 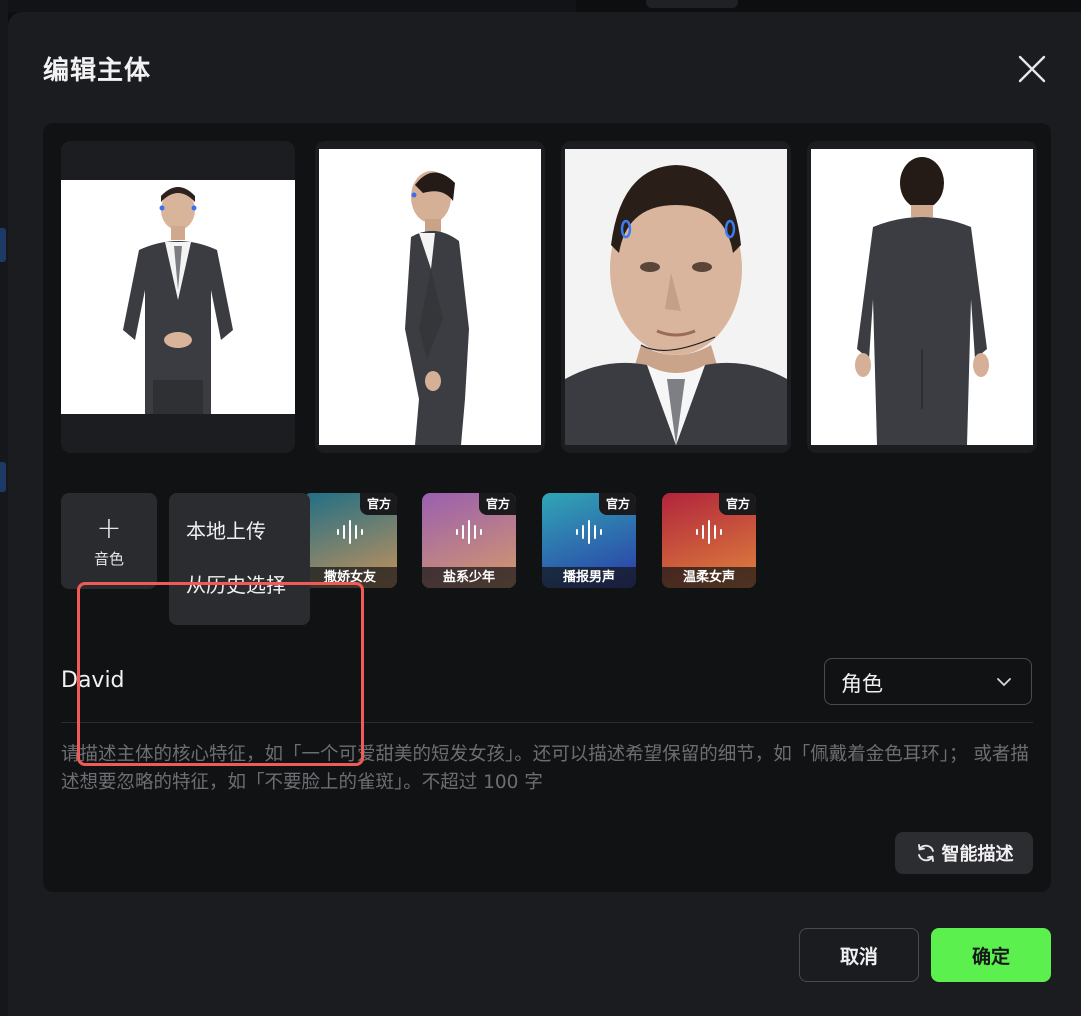 I want to click on refresh-icon, so click(x=925, y=853).